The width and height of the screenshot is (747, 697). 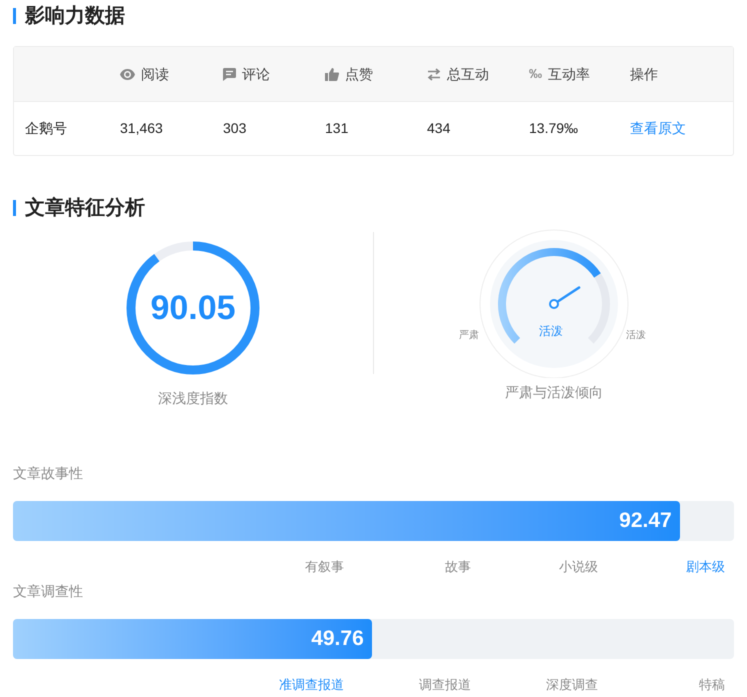 What do you see at coordinates (469, 335) in the screenshot?
I see `gauge-min-label: 严肃` at bounding box center [469, 335].